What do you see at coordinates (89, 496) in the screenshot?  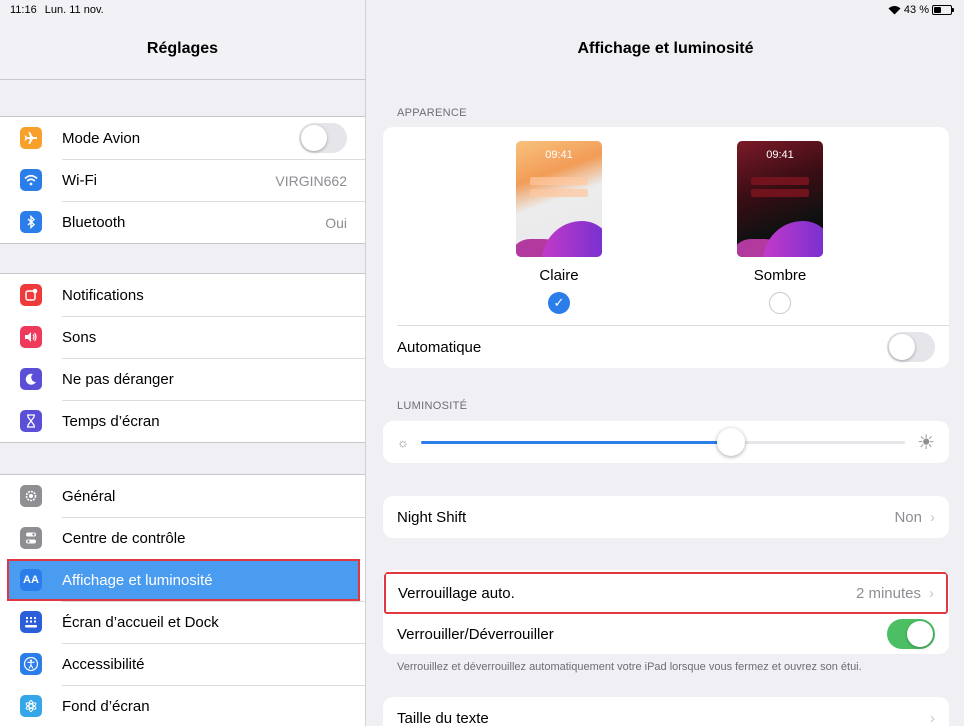 I see `sidebar-item-label: Général` at bounding box center [89, 496].